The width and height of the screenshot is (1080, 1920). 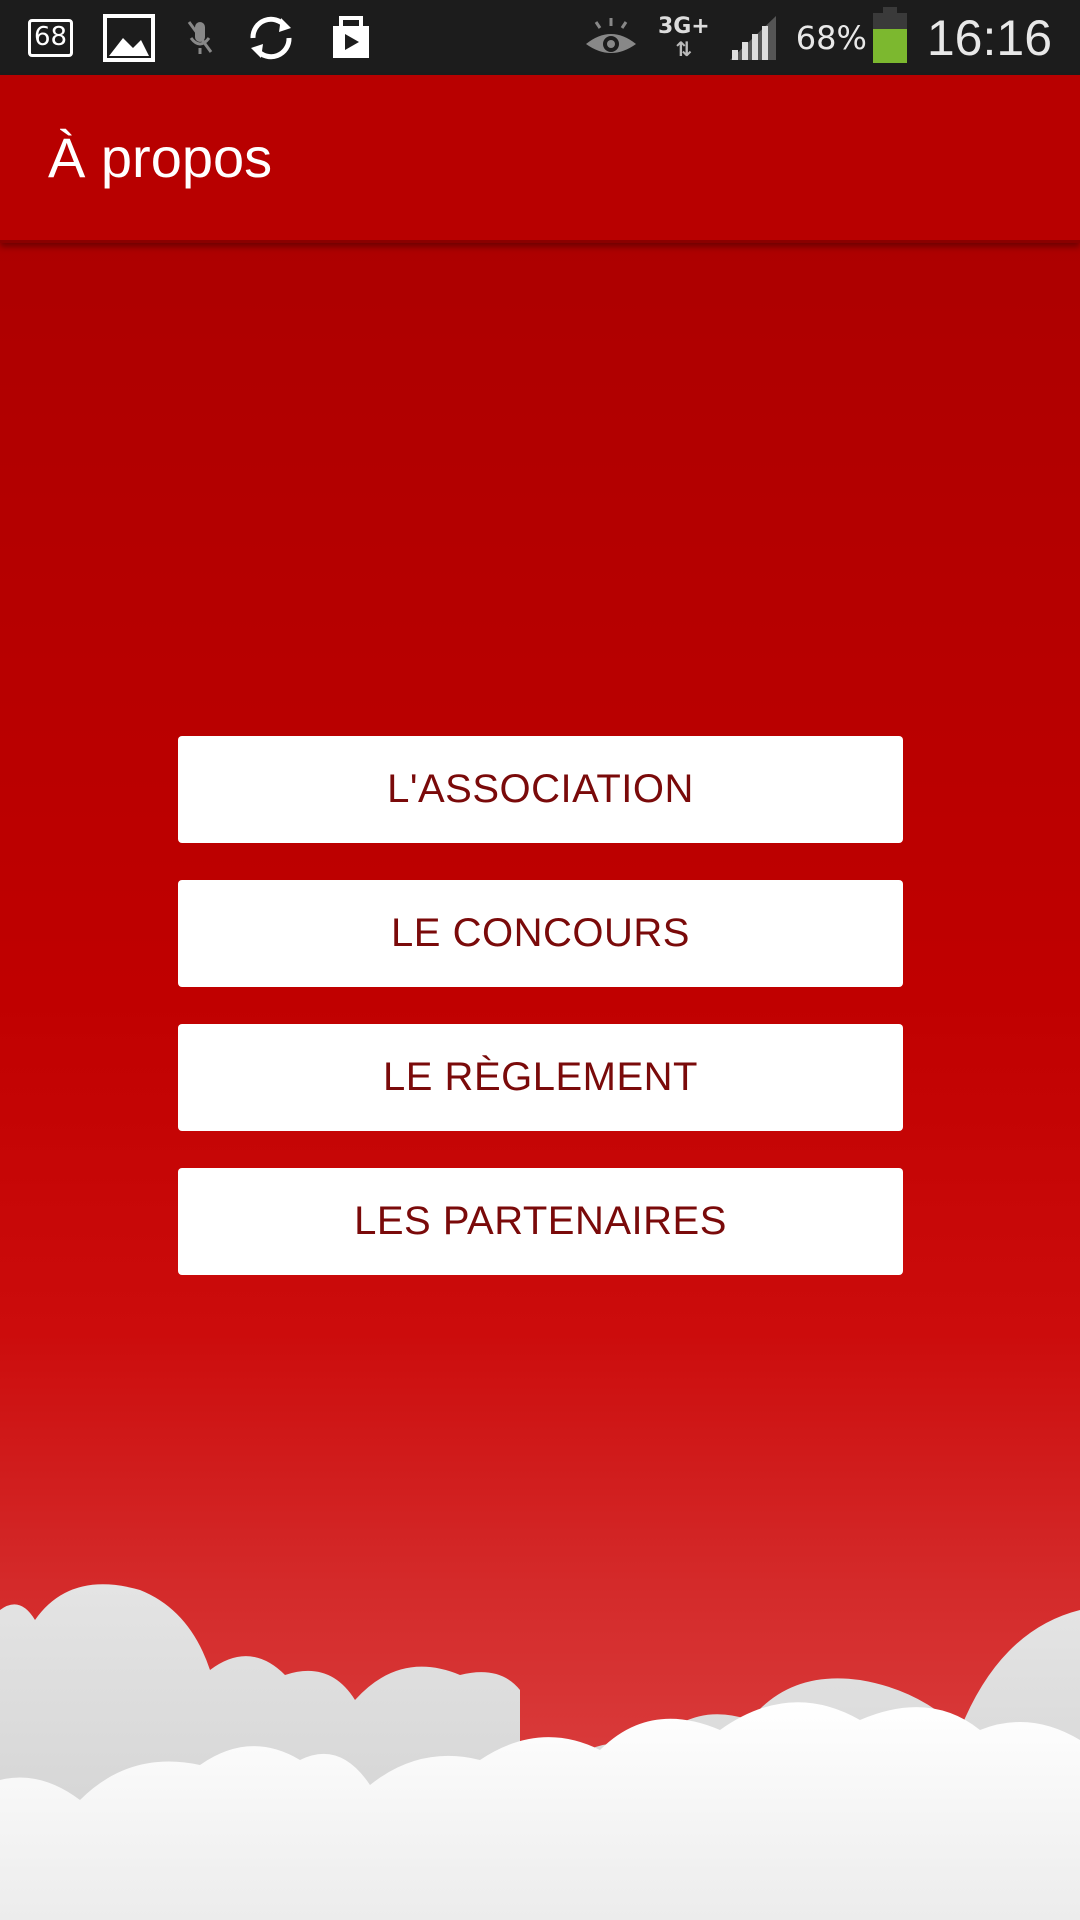 What do you see at coordinates (684, 48) in the screenshot?
I see `data-arrows-icon: ⇅` at bounding box center [684, 48].